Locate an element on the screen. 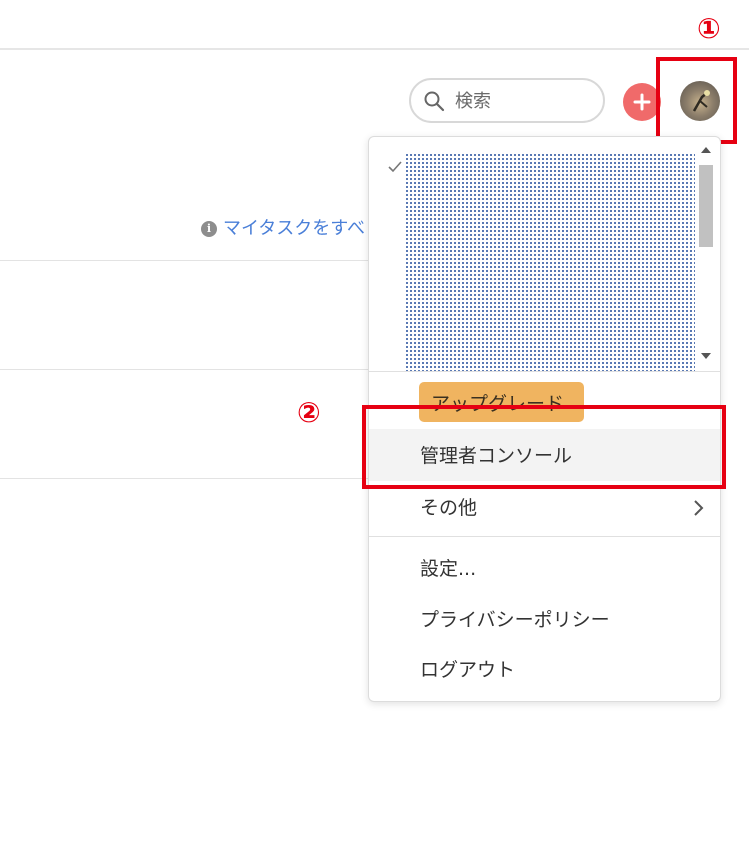 The image size is (749, 846). search-box is located at coordinates (507, 100).